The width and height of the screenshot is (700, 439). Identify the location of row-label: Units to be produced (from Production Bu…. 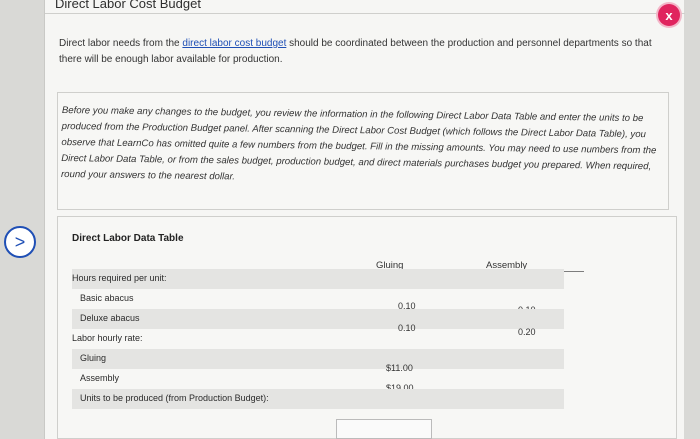
(174, 398).